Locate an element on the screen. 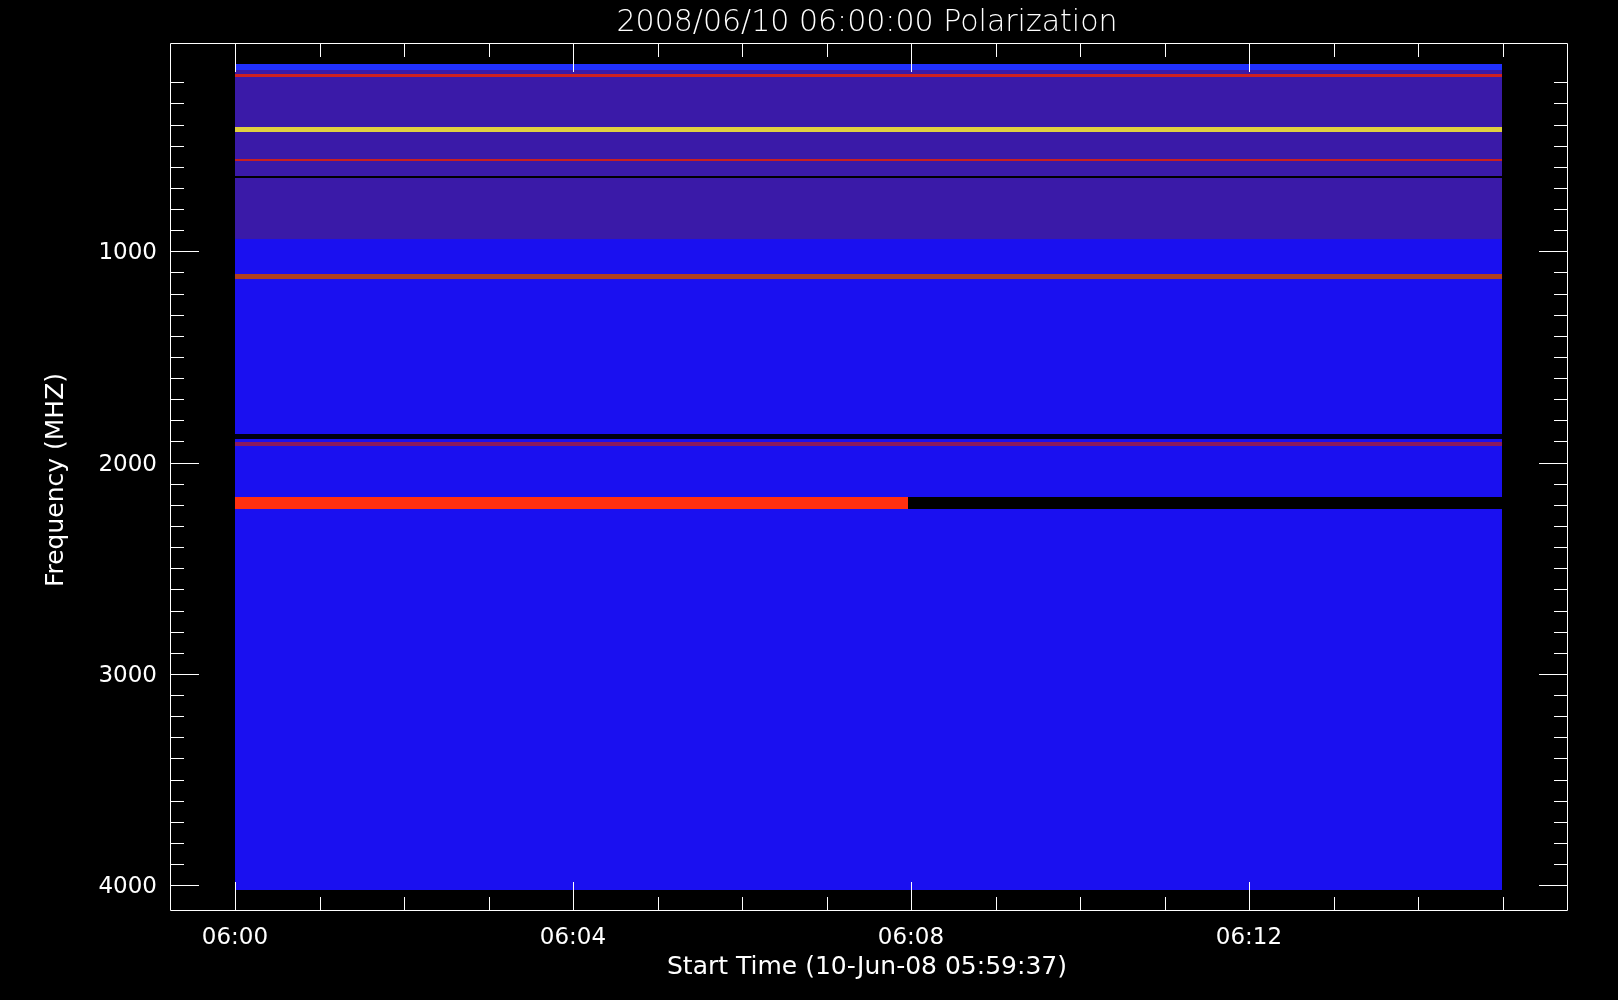 The height and width of the screenshot is (1000, 1618). x-axis-label: Start Time (10-Jun-08 05:59:37) is located at coordinates (867, 965).